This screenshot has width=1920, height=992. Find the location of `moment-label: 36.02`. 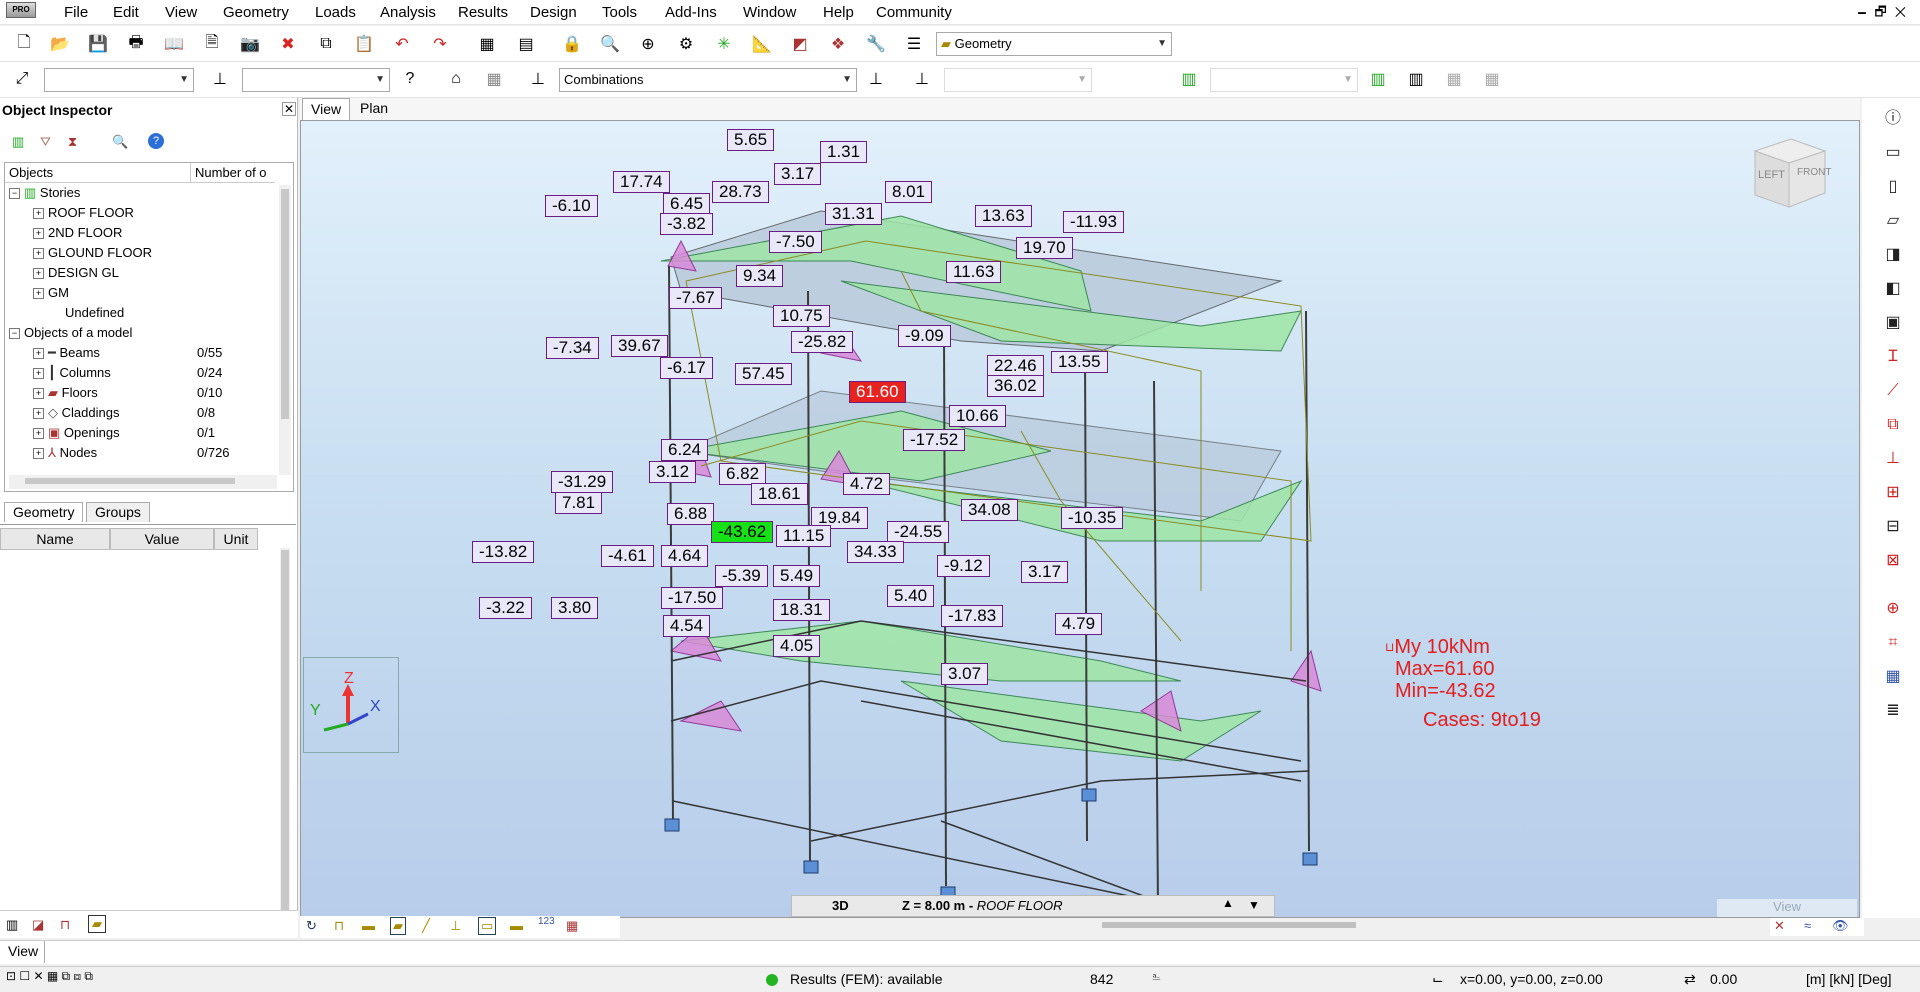

moment-label: 36.02 is located at coordinates (1015, 386).